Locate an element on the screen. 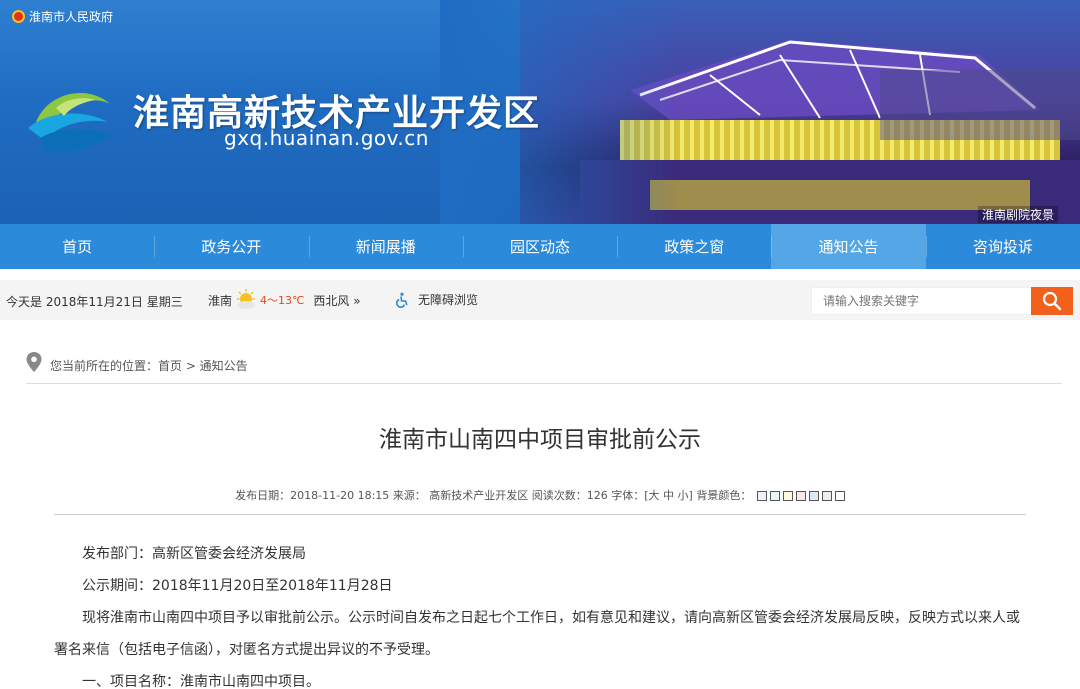  nav-item-park-updates: 园区动态 is located at coordinates (539, 246).